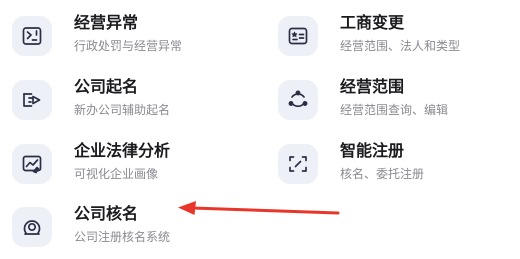  I want to click on service-item-business-change: 工商变更 经营范围、法人和类型, so click(396, 40).